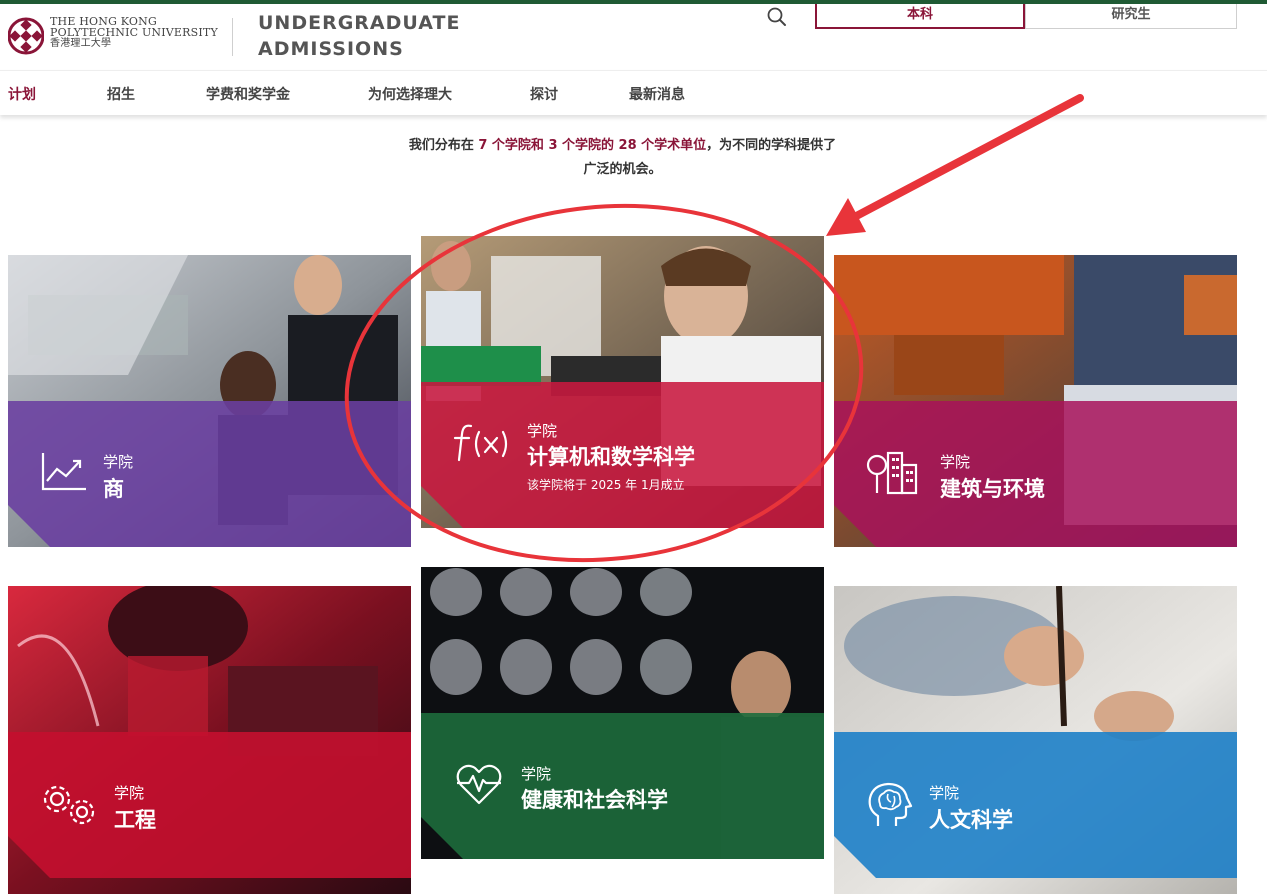  Describe the element at coordinates (846, 217) in the screenshot. I see `annotation-arrow-head` at that location.